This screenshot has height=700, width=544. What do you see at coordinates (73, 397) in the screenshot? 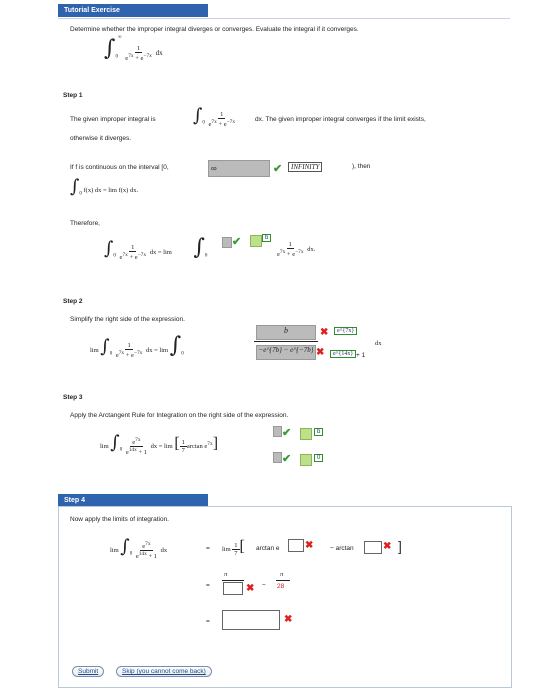
I see `step3-label: Step 3` at bounding box center [73, 397].